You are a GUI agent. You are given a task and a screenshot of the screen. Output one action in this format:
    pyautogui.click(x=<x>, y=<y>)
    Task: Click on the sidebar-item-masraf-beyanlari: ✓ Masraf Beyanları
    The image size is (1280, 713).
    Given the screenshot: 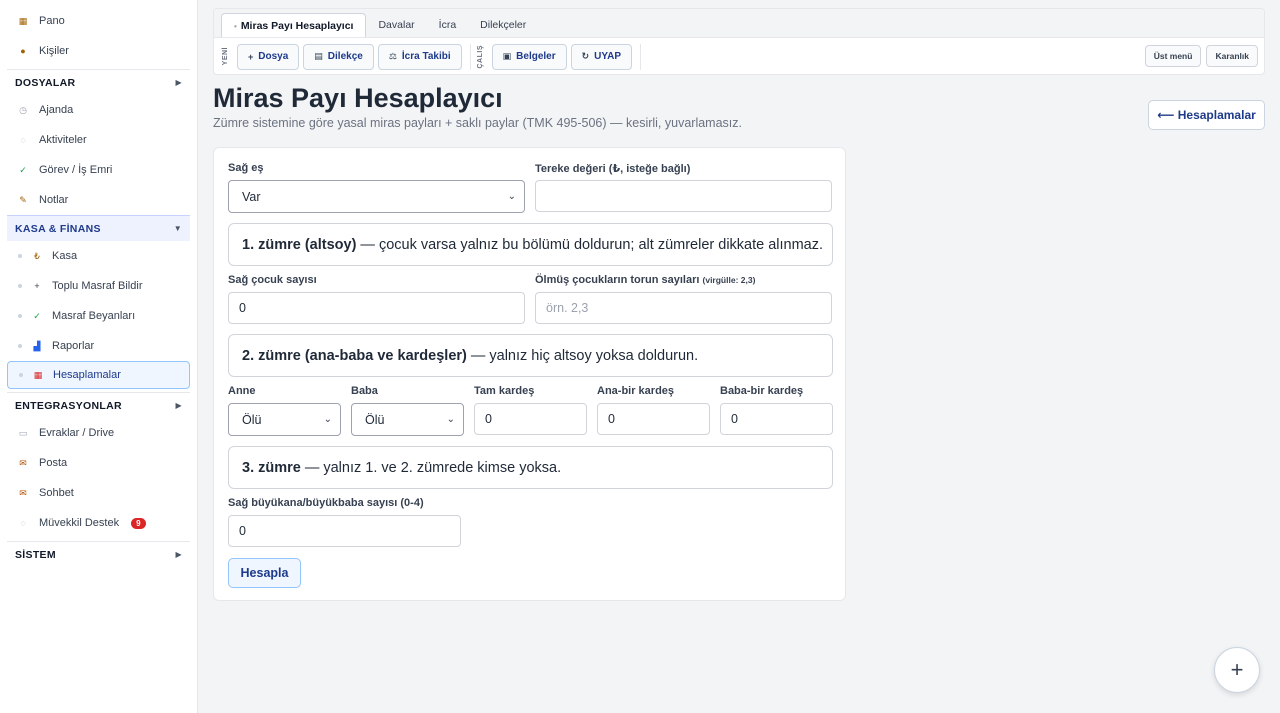 What is the action you would take?
    pyautogui.click(x=98, y=316)
    